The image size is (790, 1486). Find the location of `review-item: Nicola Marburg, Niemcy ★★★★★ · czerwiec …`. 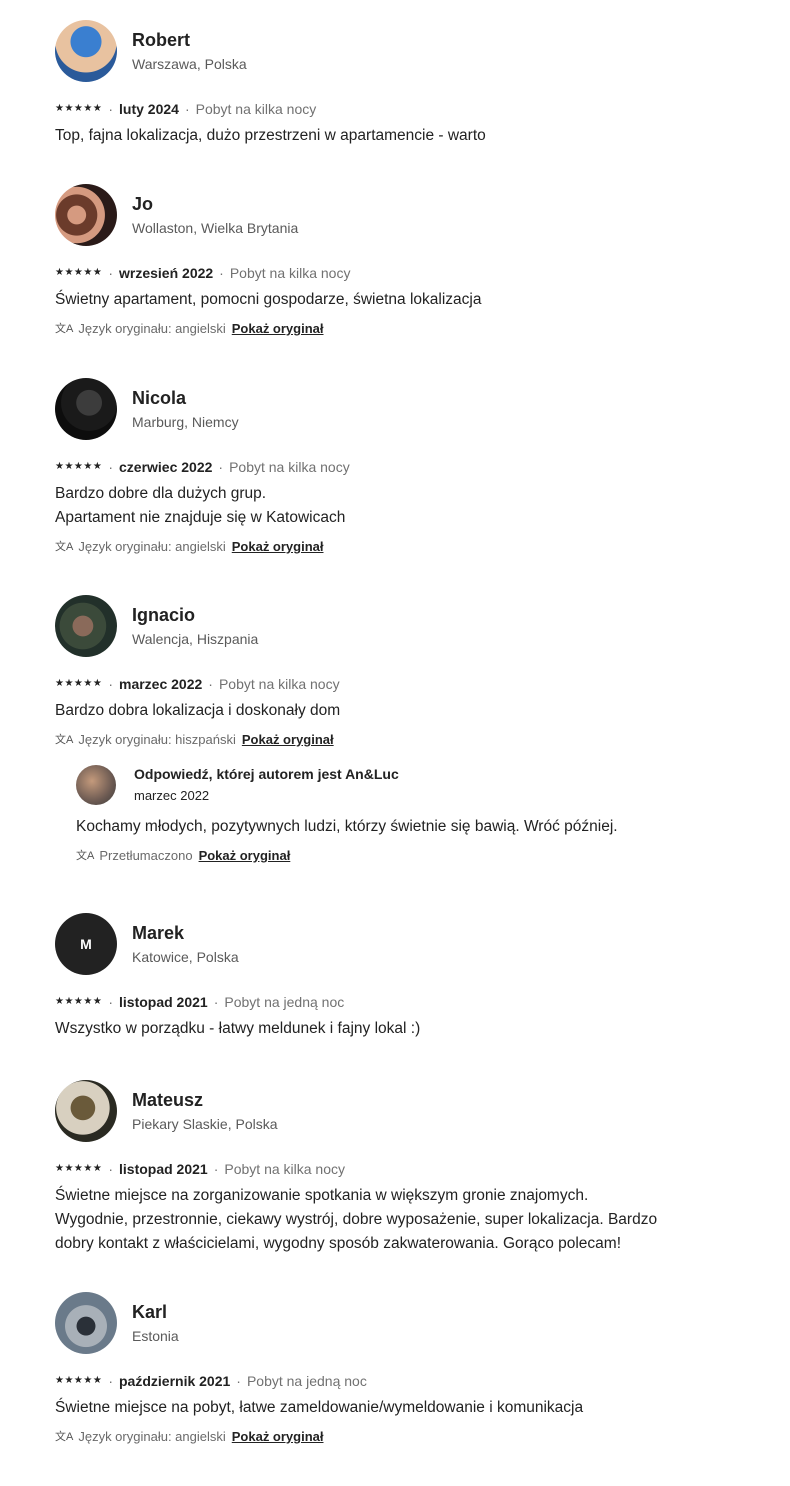

review-item: Nicola Marburg, Niemcy ★★★★★ · czerwiec … is located at coordinates (415, 467).